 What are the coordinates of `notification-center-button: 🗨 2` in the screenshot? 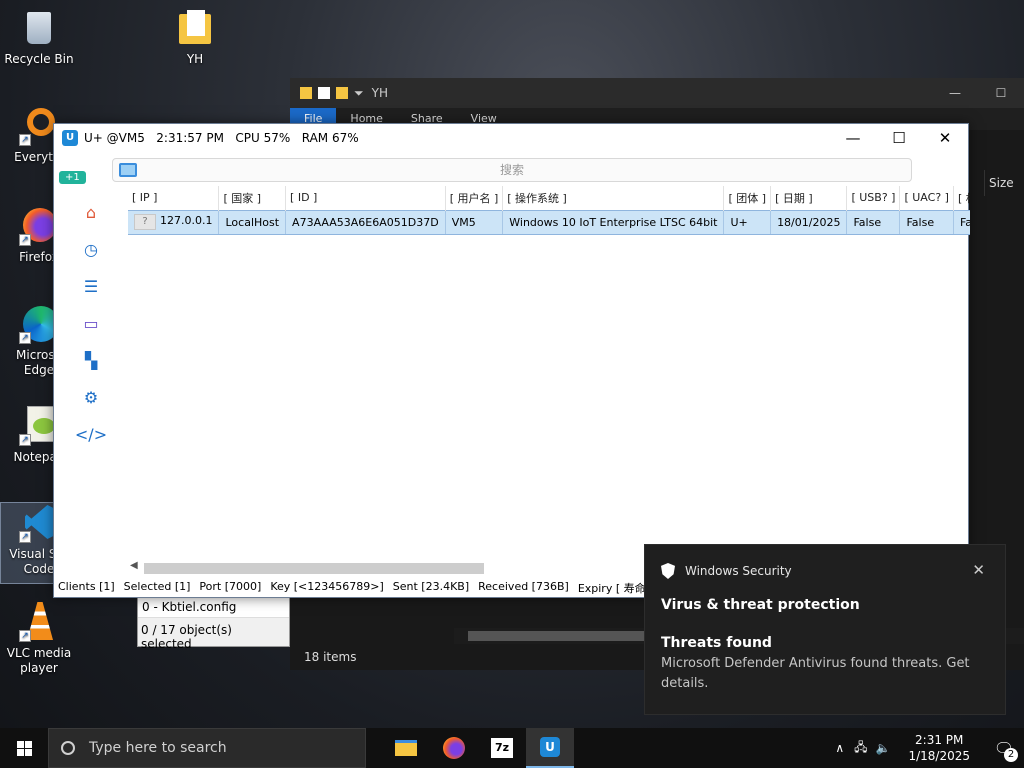 It's located at (1004, 750).